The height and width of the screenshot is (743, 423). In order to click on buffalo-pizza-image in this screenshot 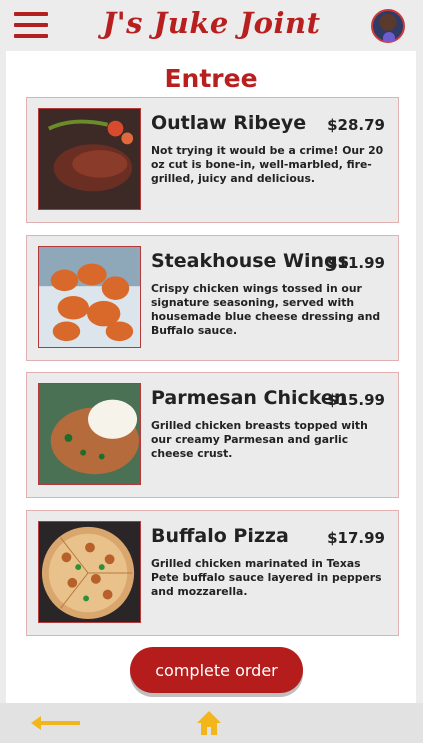, I will do `click(89, 572)`.